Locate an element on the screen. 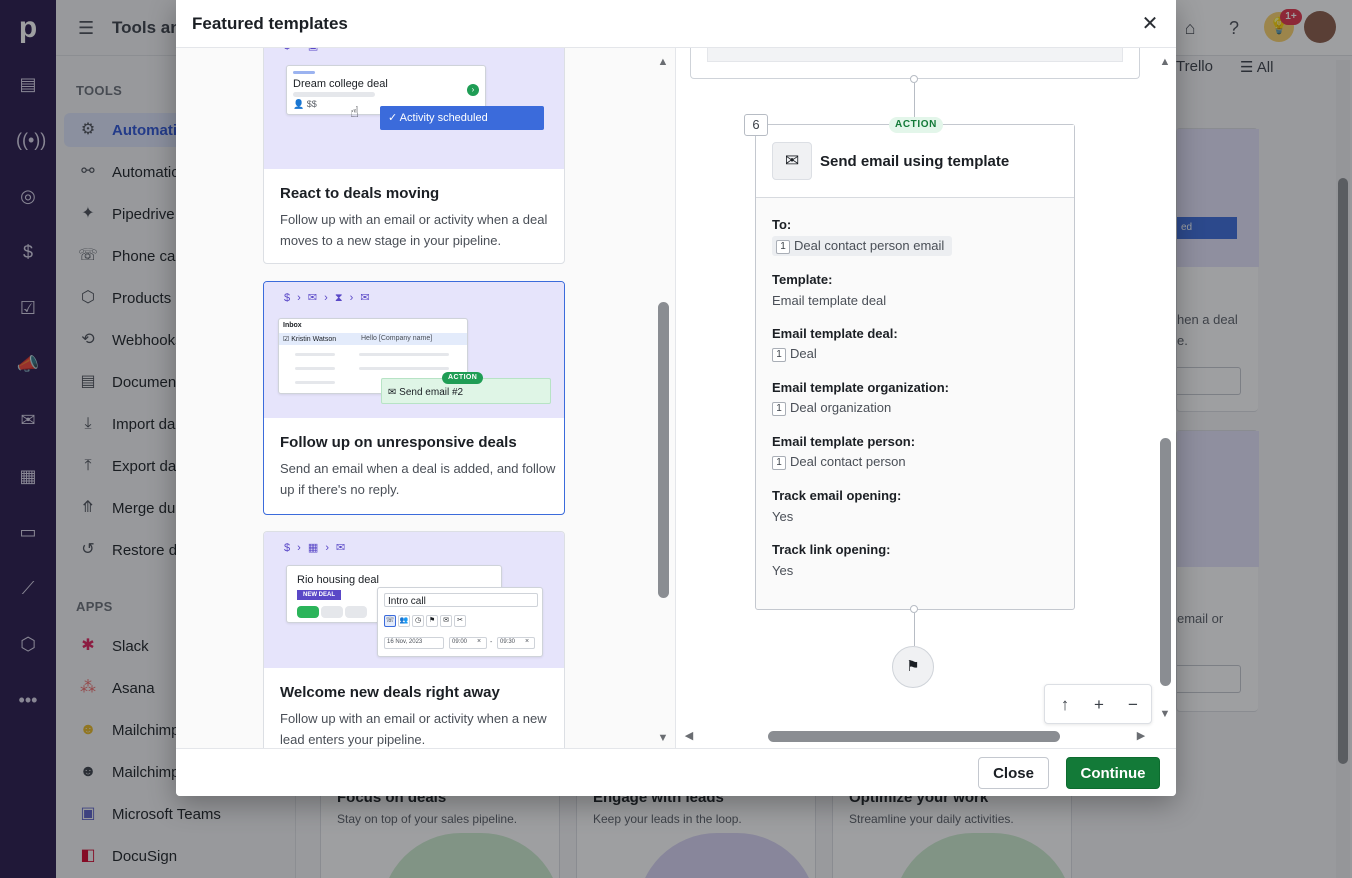 The width and height of the screenshot is (1352, 878). field-token-chip: 1 Deal contact person email is located at coordinates (862, 246).